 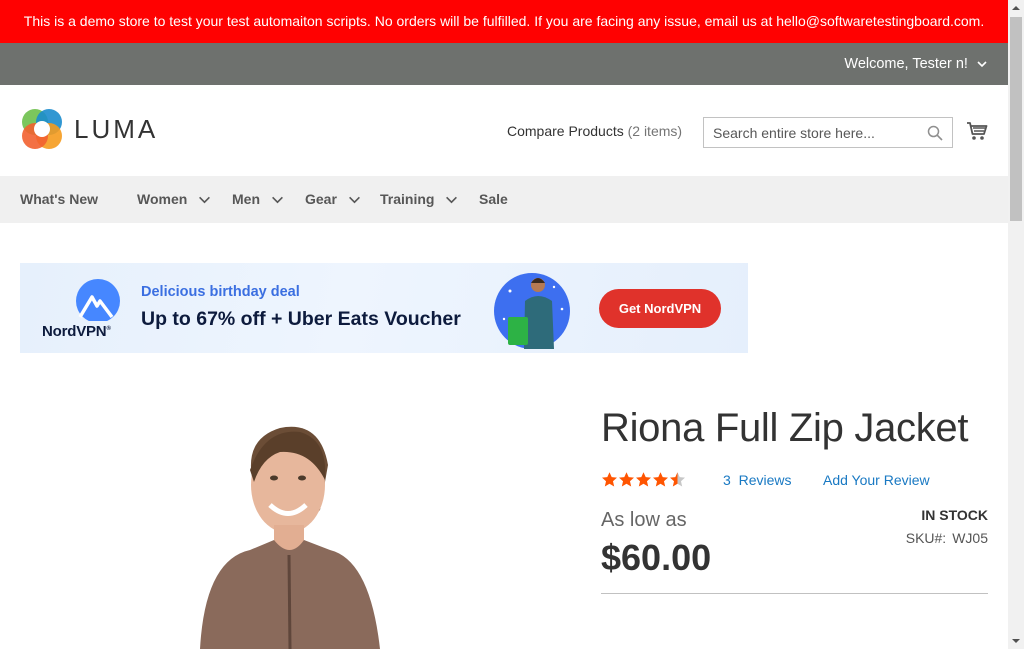 What do you see at coordinates (246, 199) in the screenshot?
I see `nav-label: Men` at bounding box center [246, 199].